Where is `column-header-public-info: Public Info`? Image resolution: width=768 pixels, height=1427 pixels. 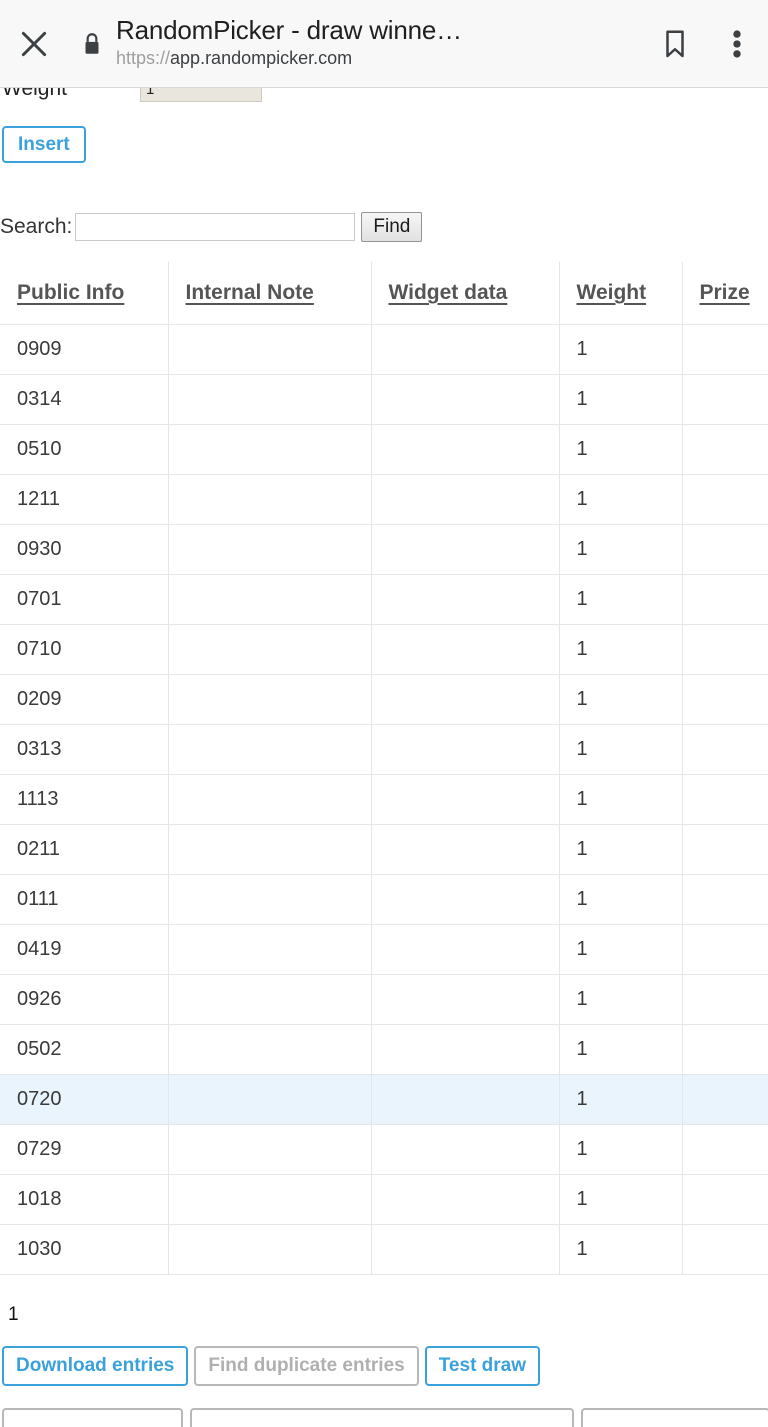 column-header-public-info: Public Info is located at coordinates (84, 293).